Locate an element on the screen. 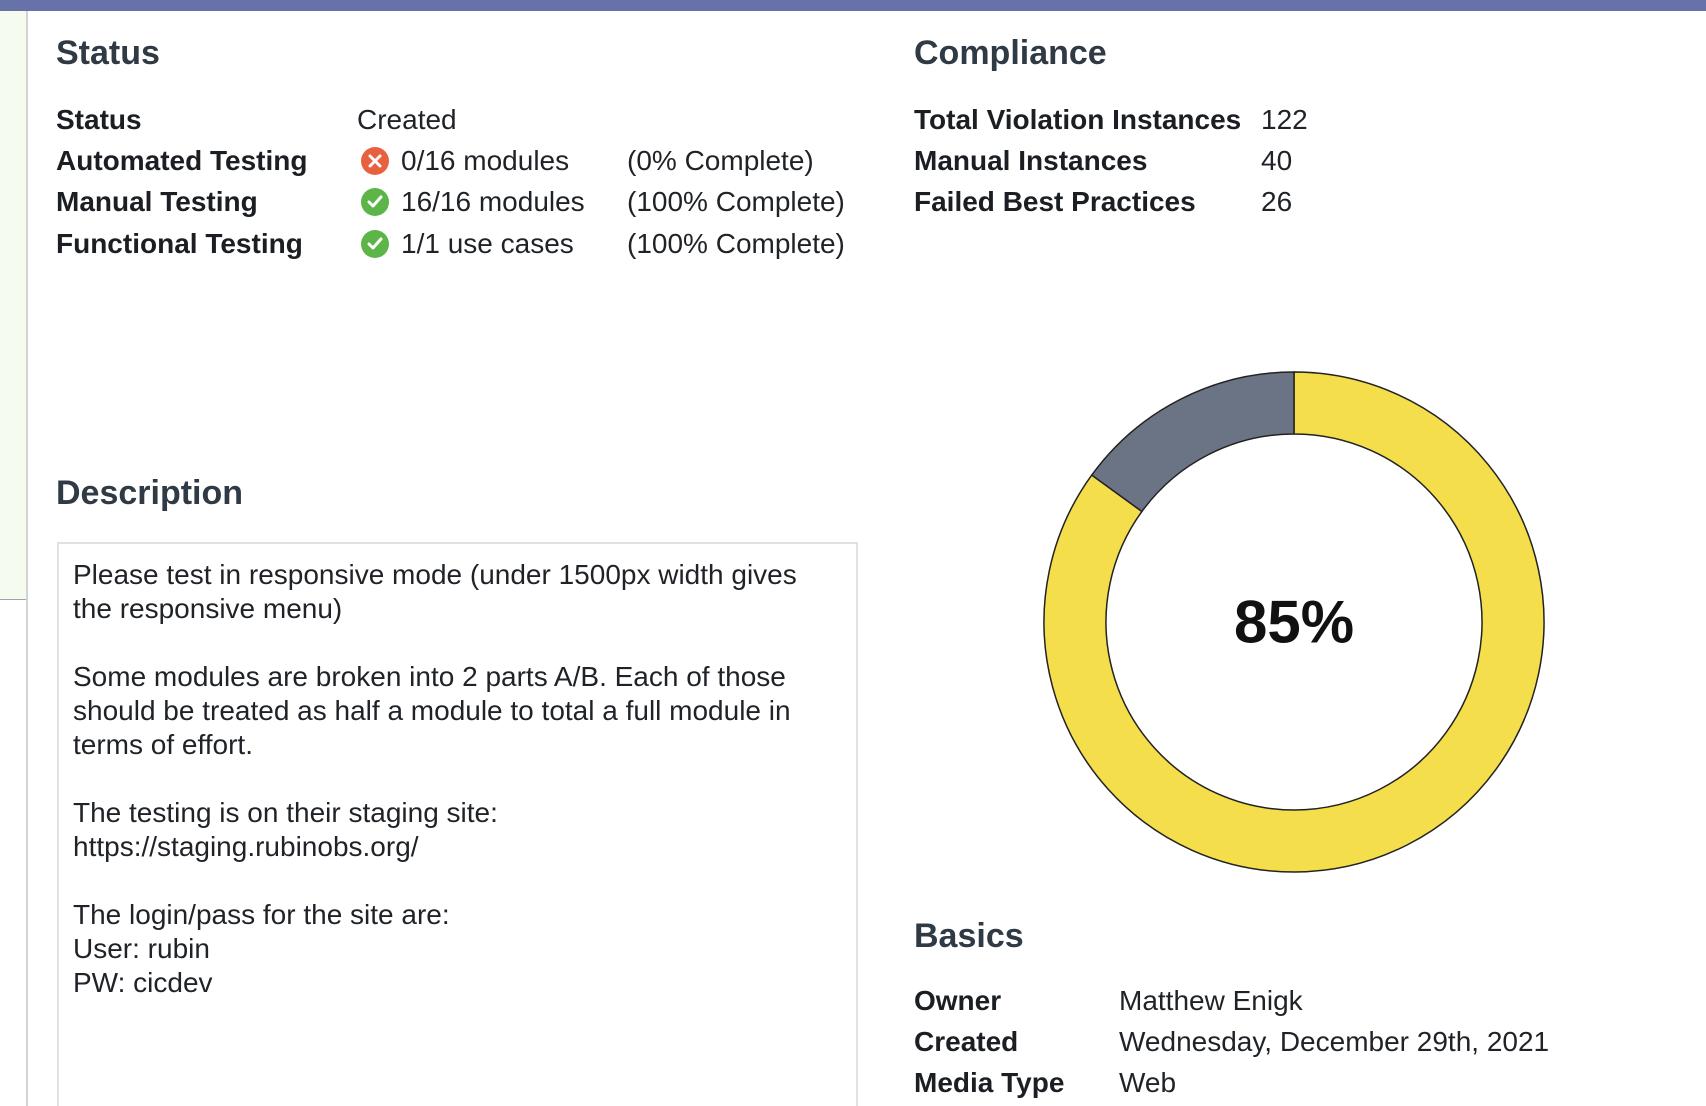 The height and width of the screenshot is (1106, 1706). owner-label: Owner is located at coordinates (958, 1000).